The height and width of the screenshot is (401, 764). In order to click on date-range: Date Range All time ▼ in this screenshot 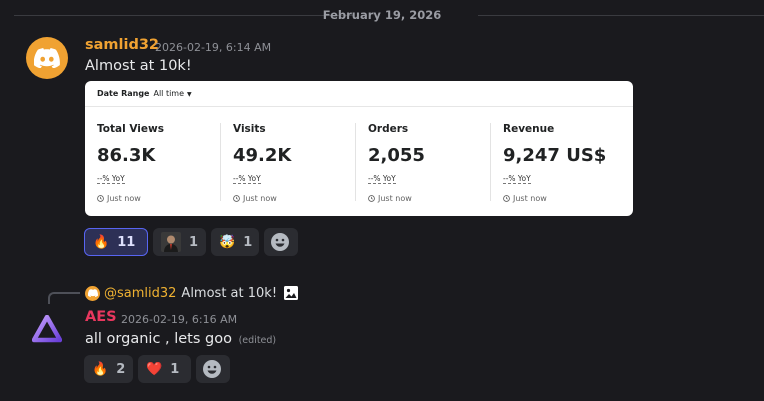, I will do `click(144, 93)`.